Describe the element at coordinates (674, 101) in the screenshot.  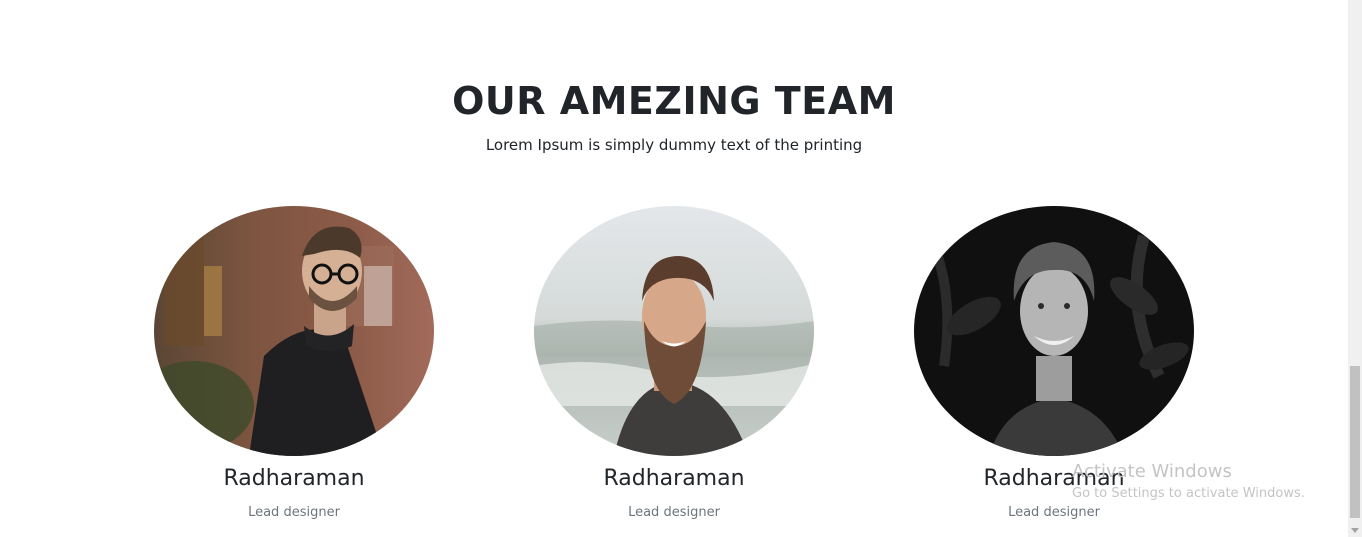
I see `section-title: OUR AMEZING TEAM` at that location.